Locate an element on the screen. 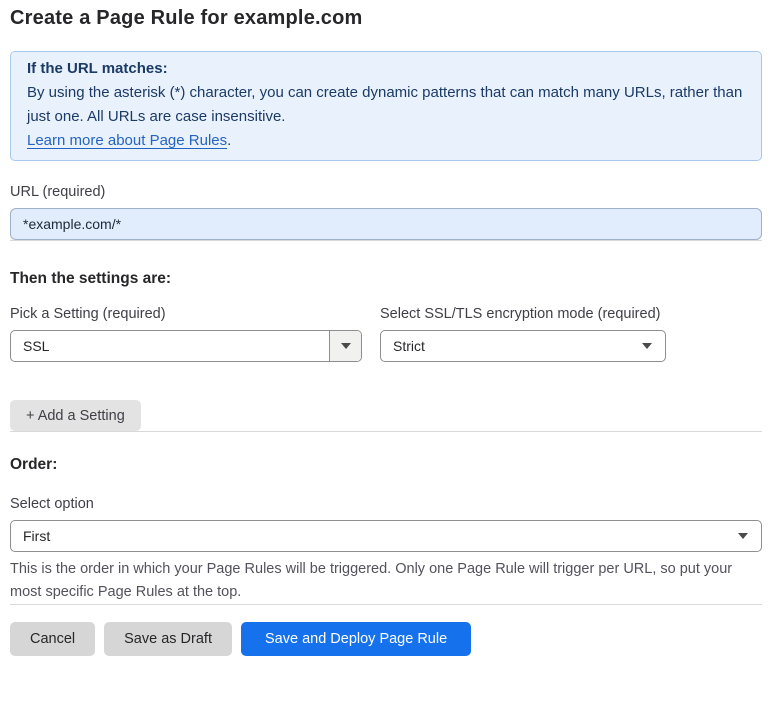 This screenshot has width=772, height=711. order-select-value: First is located at coordinates (37, 536).